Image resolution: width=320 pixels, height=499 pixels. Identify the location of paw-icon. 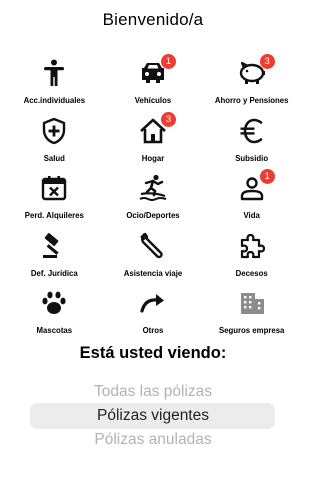
(54, 303).